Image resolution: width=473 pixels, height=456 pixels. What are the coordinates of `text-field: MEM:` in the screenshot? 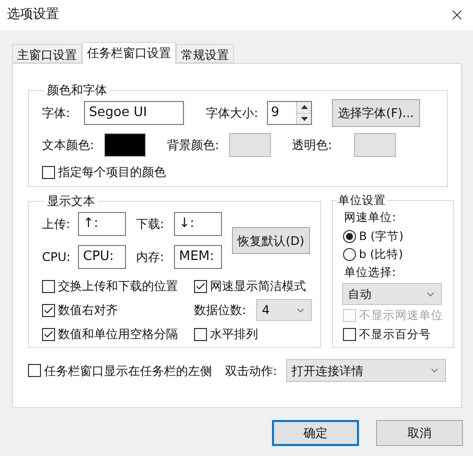 It's located at (198, 257).